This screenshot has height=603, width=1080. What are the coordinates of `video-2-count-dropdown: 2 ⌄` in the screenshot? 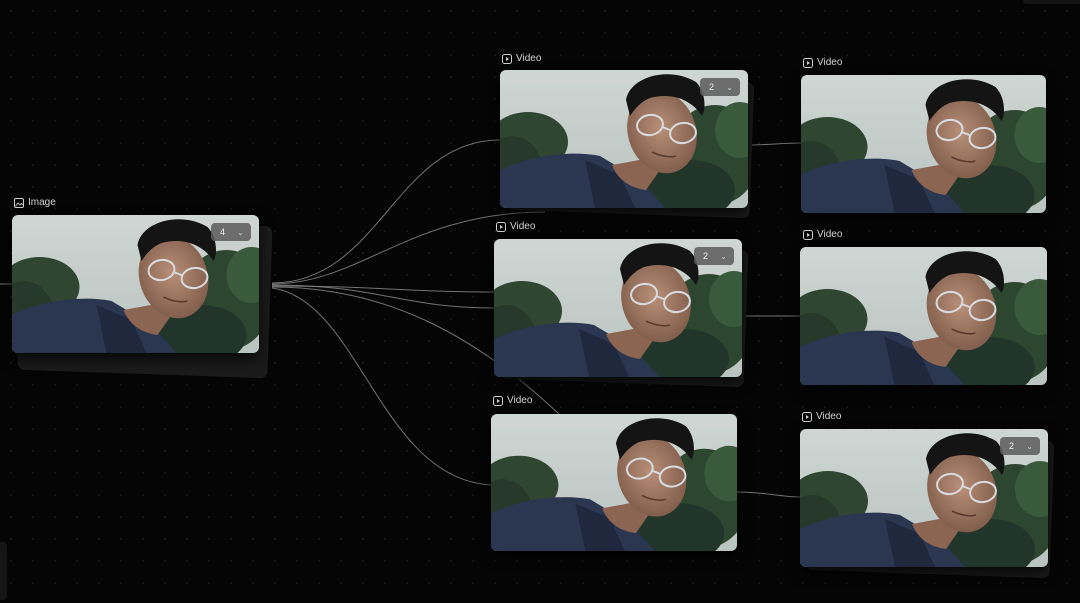 It's located at (714, 256).